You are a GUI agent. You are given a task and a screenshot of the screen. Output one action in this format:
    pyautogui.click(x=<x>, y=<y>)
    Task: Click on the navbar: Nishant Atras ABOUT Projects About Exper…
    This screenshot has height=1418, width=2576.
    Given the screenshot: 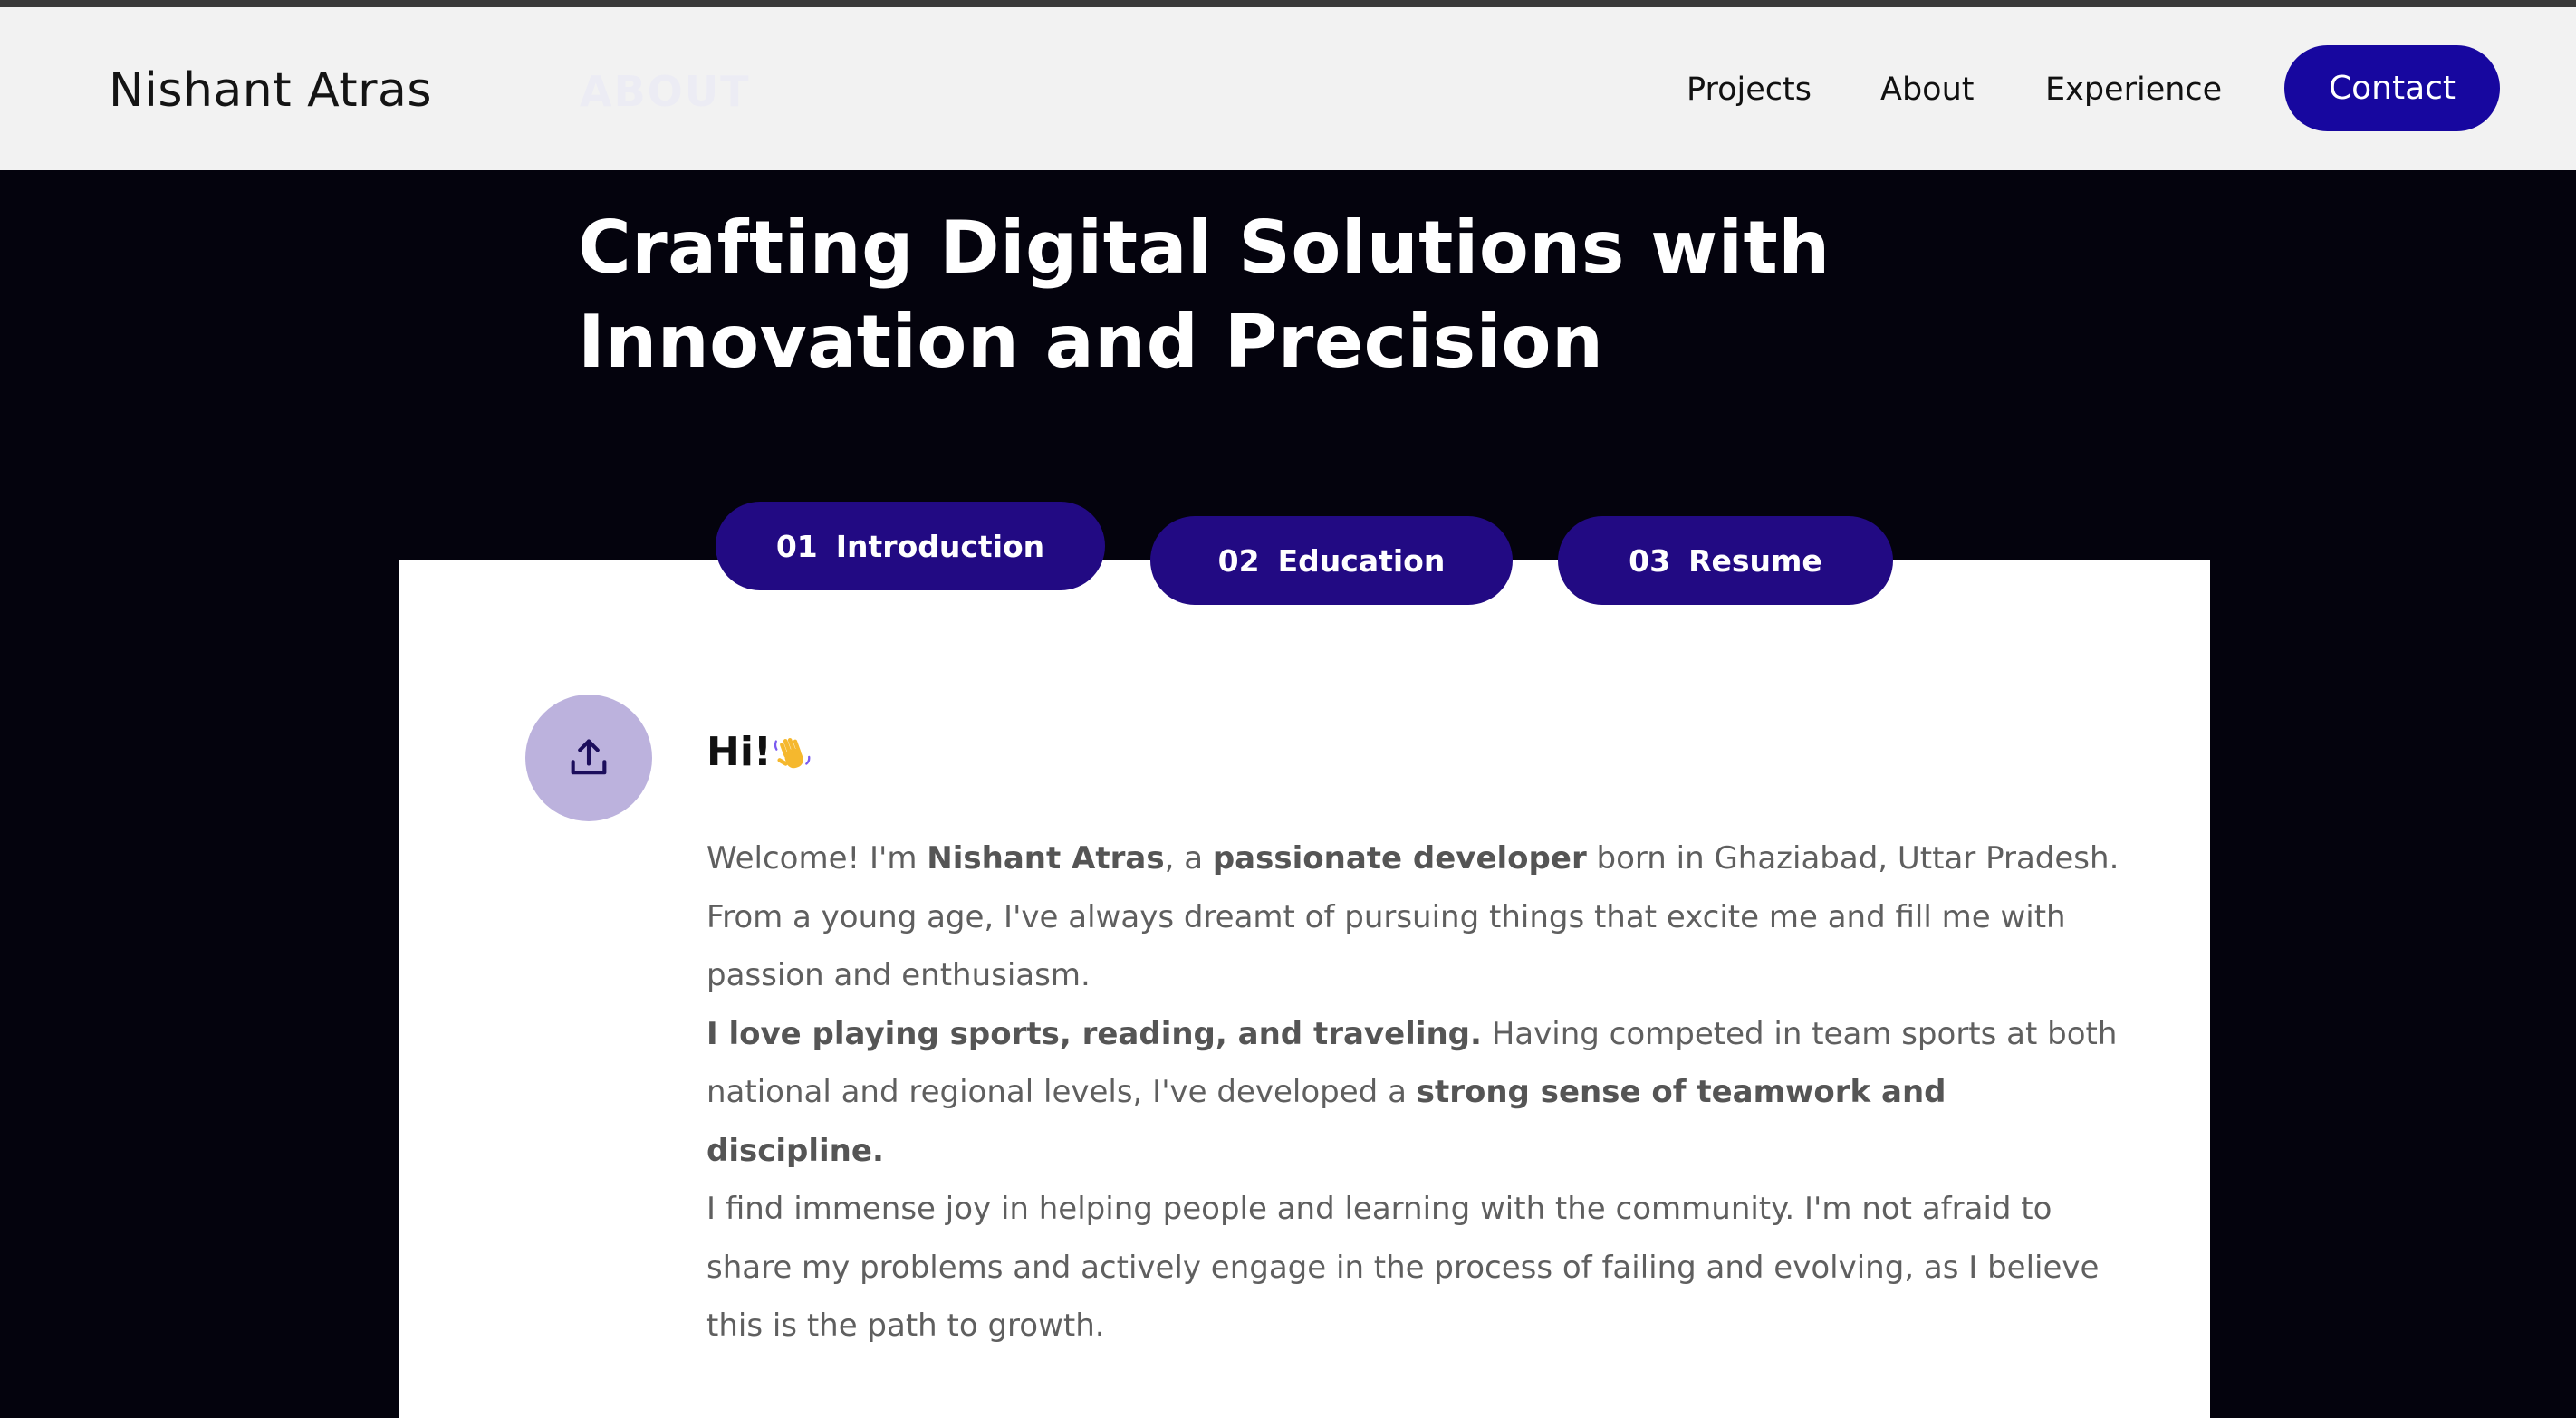 What is the action you would take?
    pyautogui.click(x=1288, y=89)
    